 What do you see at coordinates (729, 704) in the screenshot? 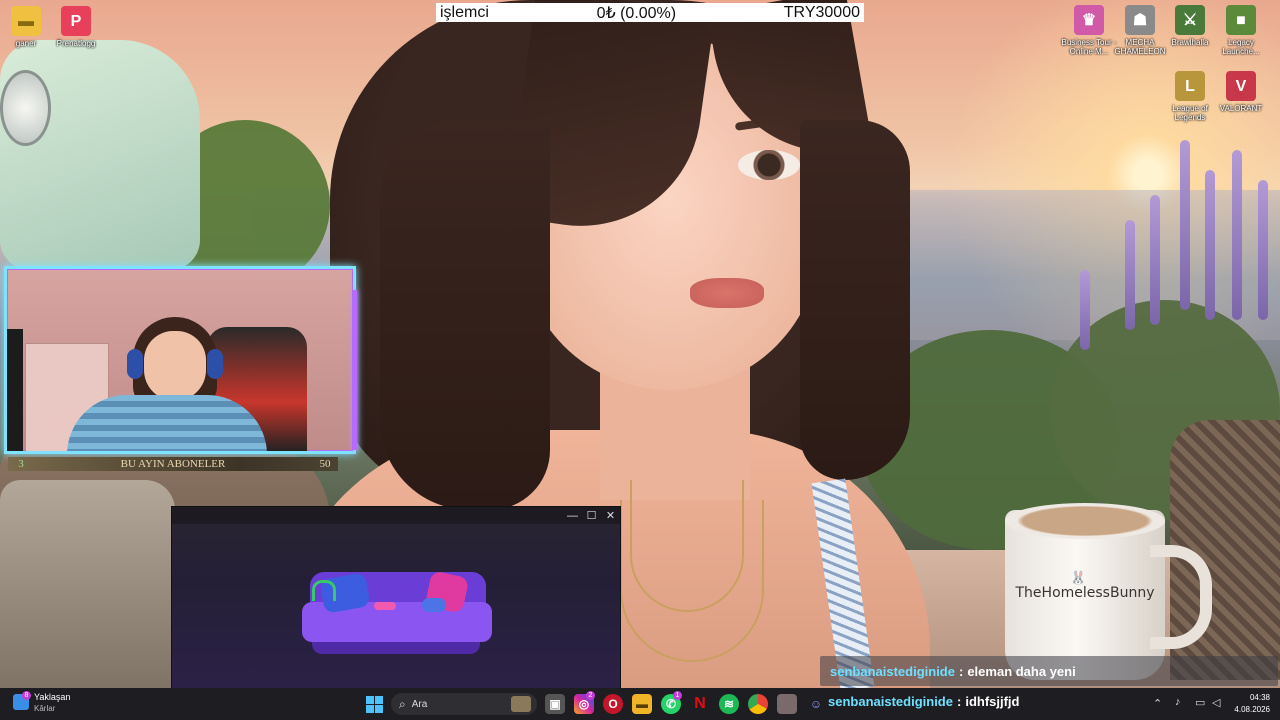
I see `spotify-icon: ≋` at bounding box center [729, 704].